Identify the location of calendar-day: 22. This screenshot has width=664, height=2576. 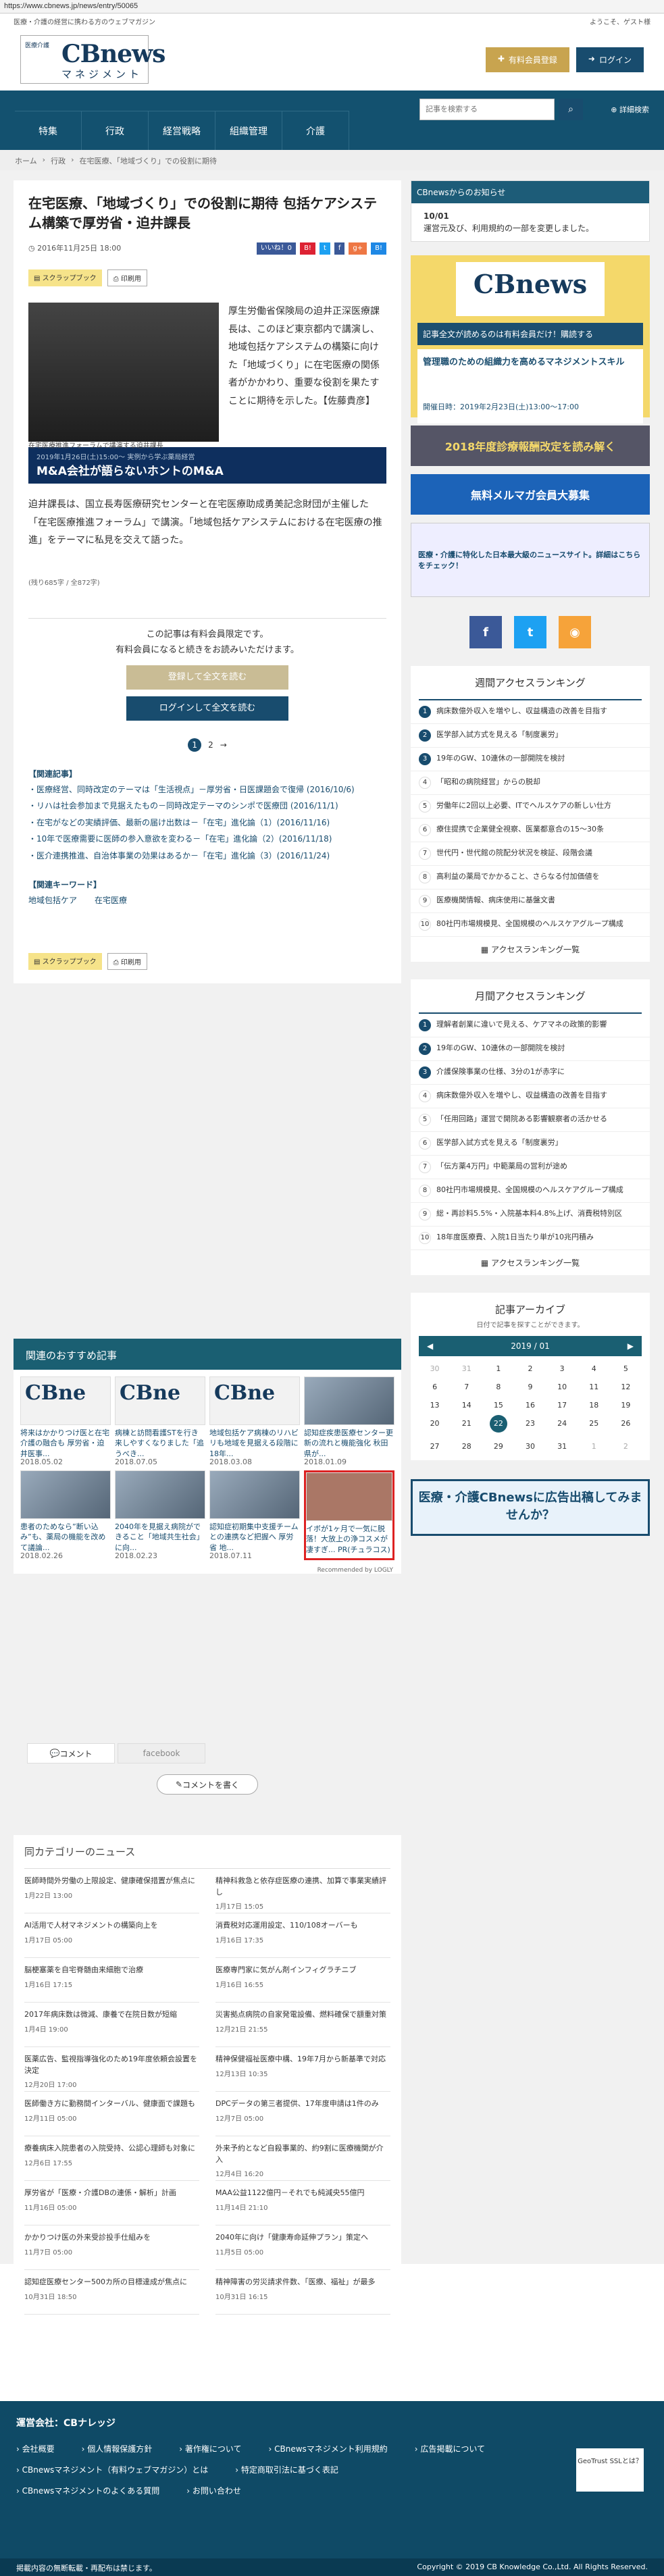
(498, 1424).